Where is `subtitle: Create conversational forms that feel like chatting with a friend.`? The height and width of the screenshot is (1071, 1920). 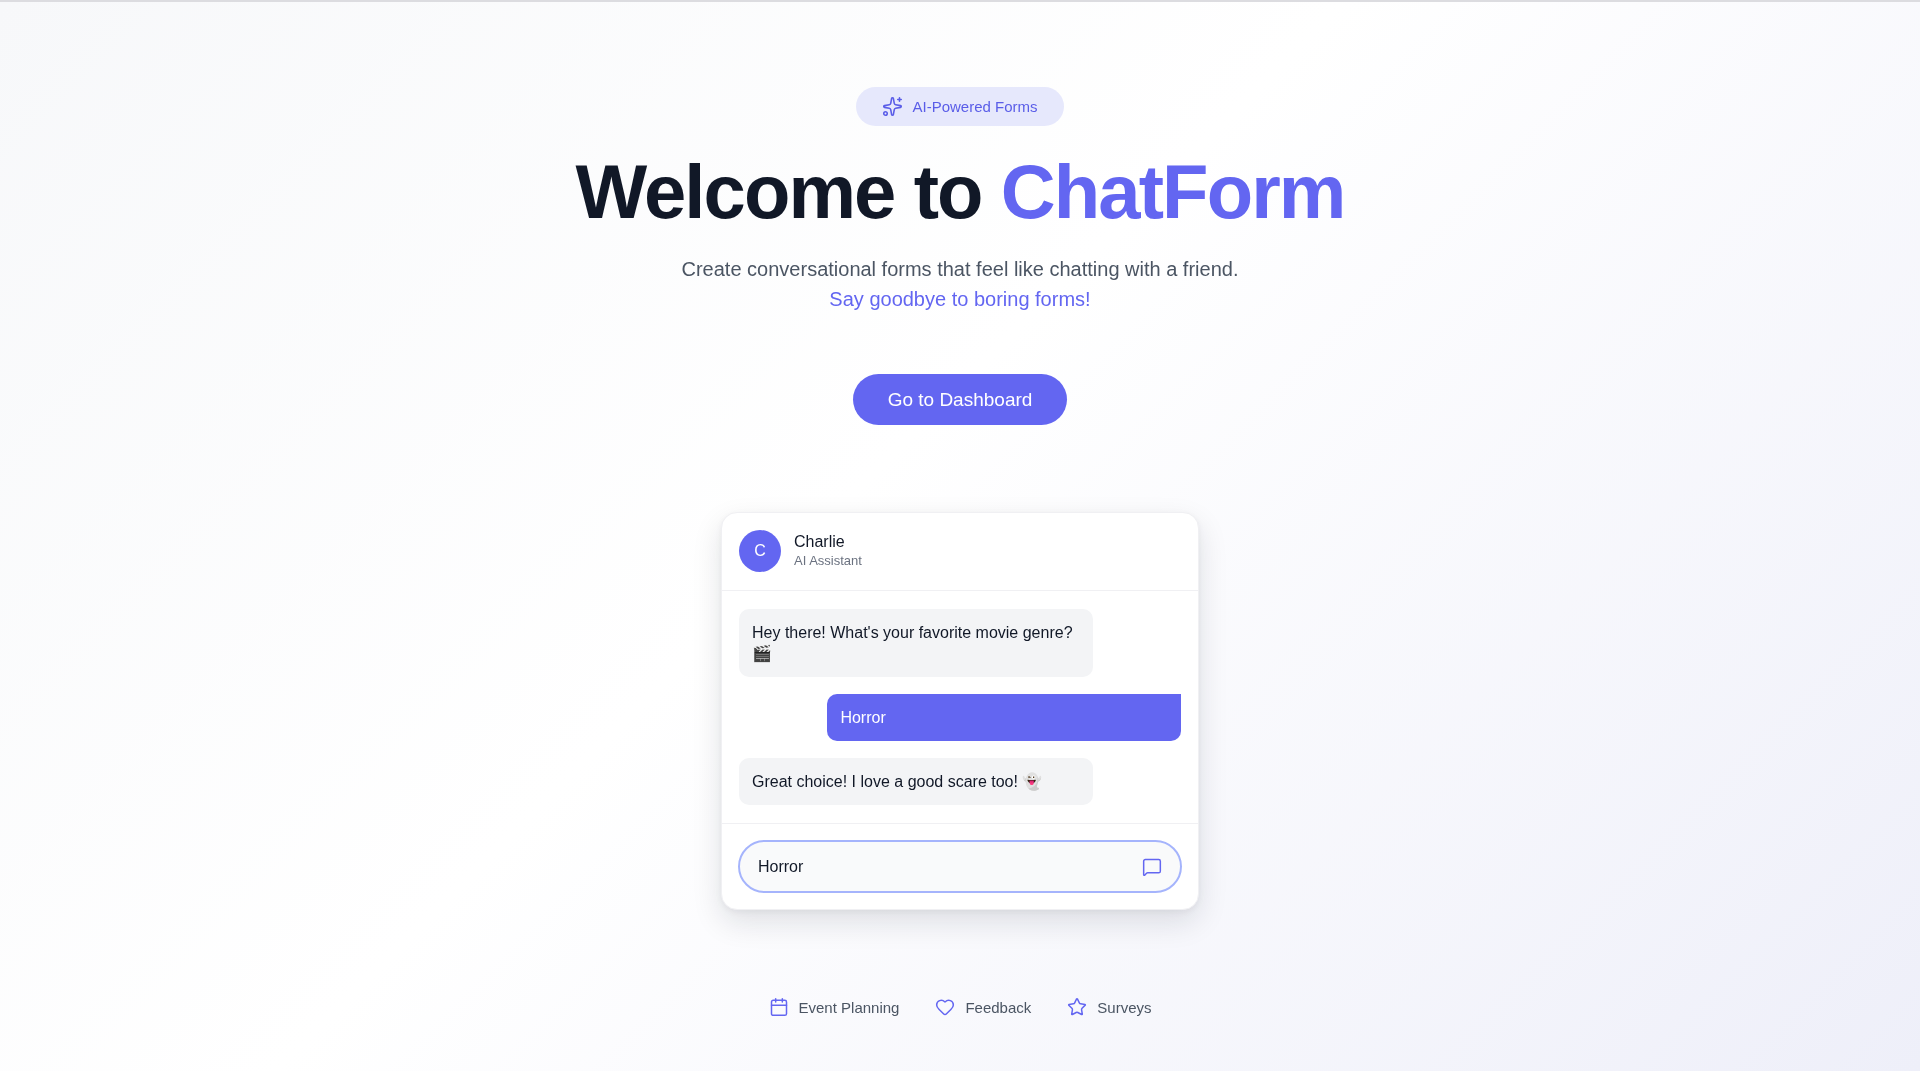 subtitle: Create conversational forms that feel like chatting with a friend. is located at coordinates (960, 269).